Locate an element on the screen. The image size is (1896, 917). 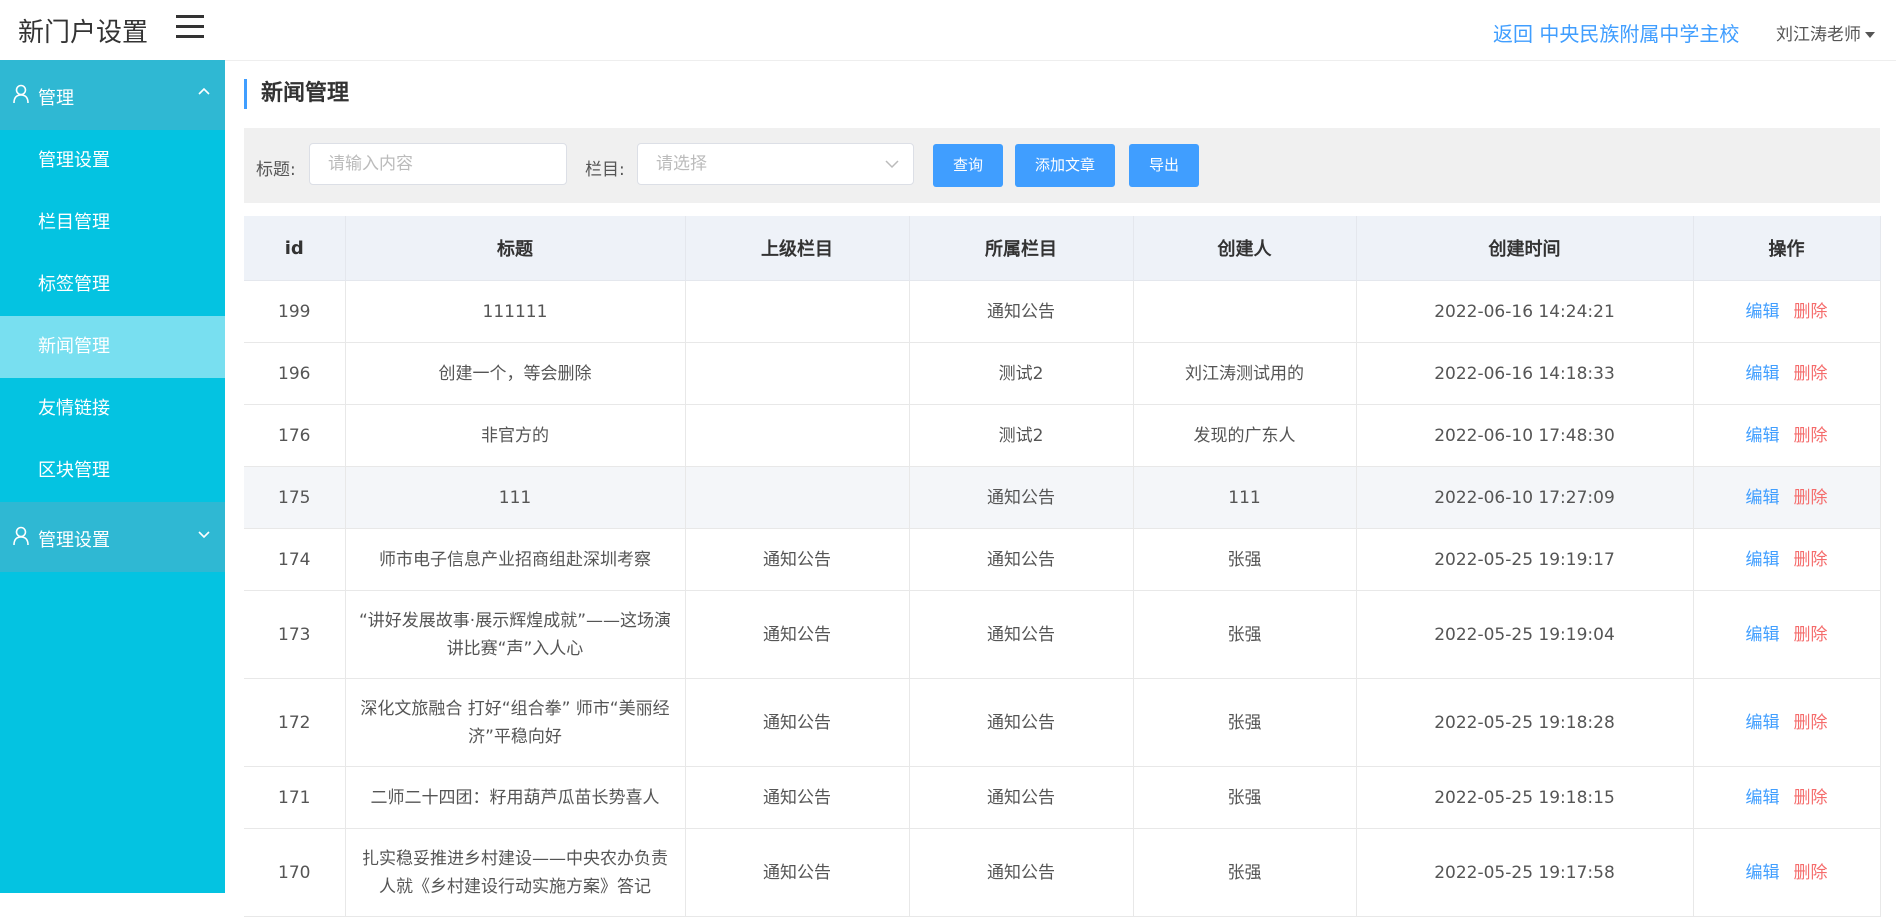
sidebar-item-links: 友情链接 is located at coordinates (112, 409).